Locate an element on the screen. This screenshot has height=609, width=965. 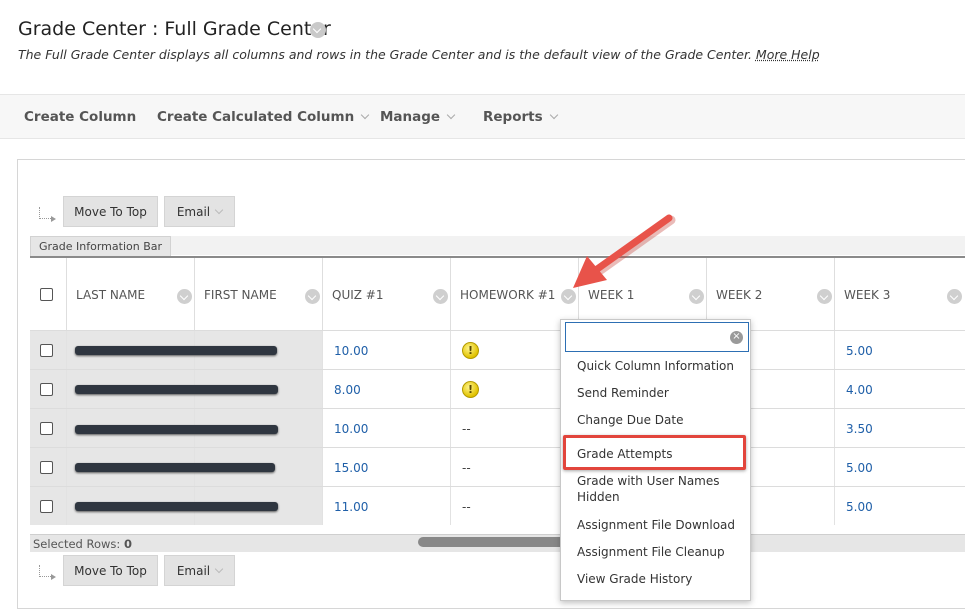
selected-rows-label: Selected Rows: is located at coordinates (77, 544).